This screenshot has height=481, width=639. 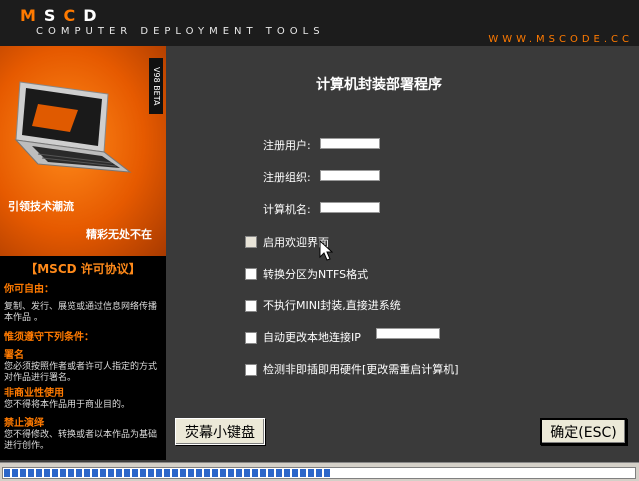 I want to click on auto-ip-checkbox, so click(x=251, y=338).